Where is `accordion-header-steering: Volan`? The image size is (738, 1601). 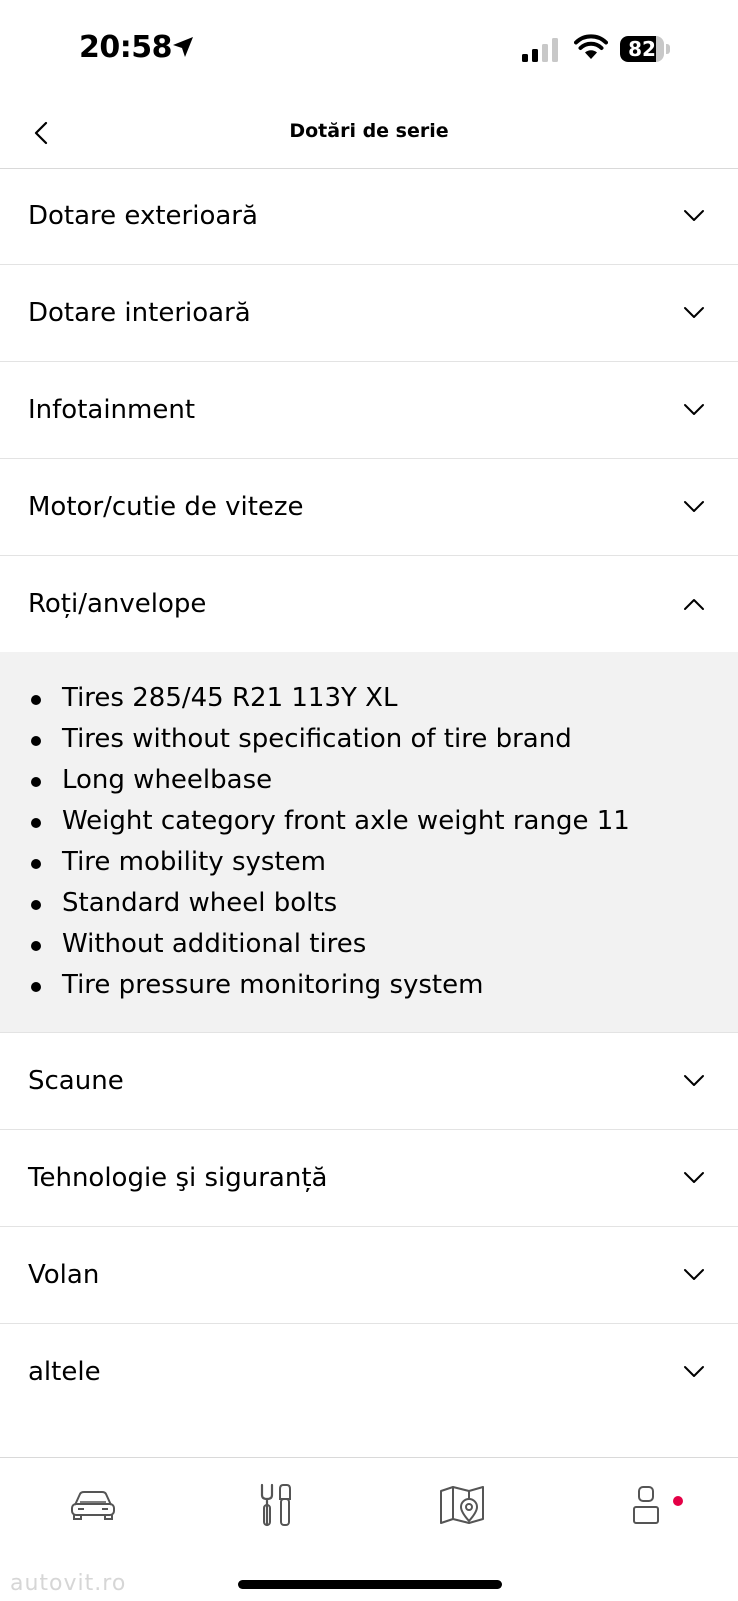 accordion-header-steering: Volan is located at coordinates (369, 1275).